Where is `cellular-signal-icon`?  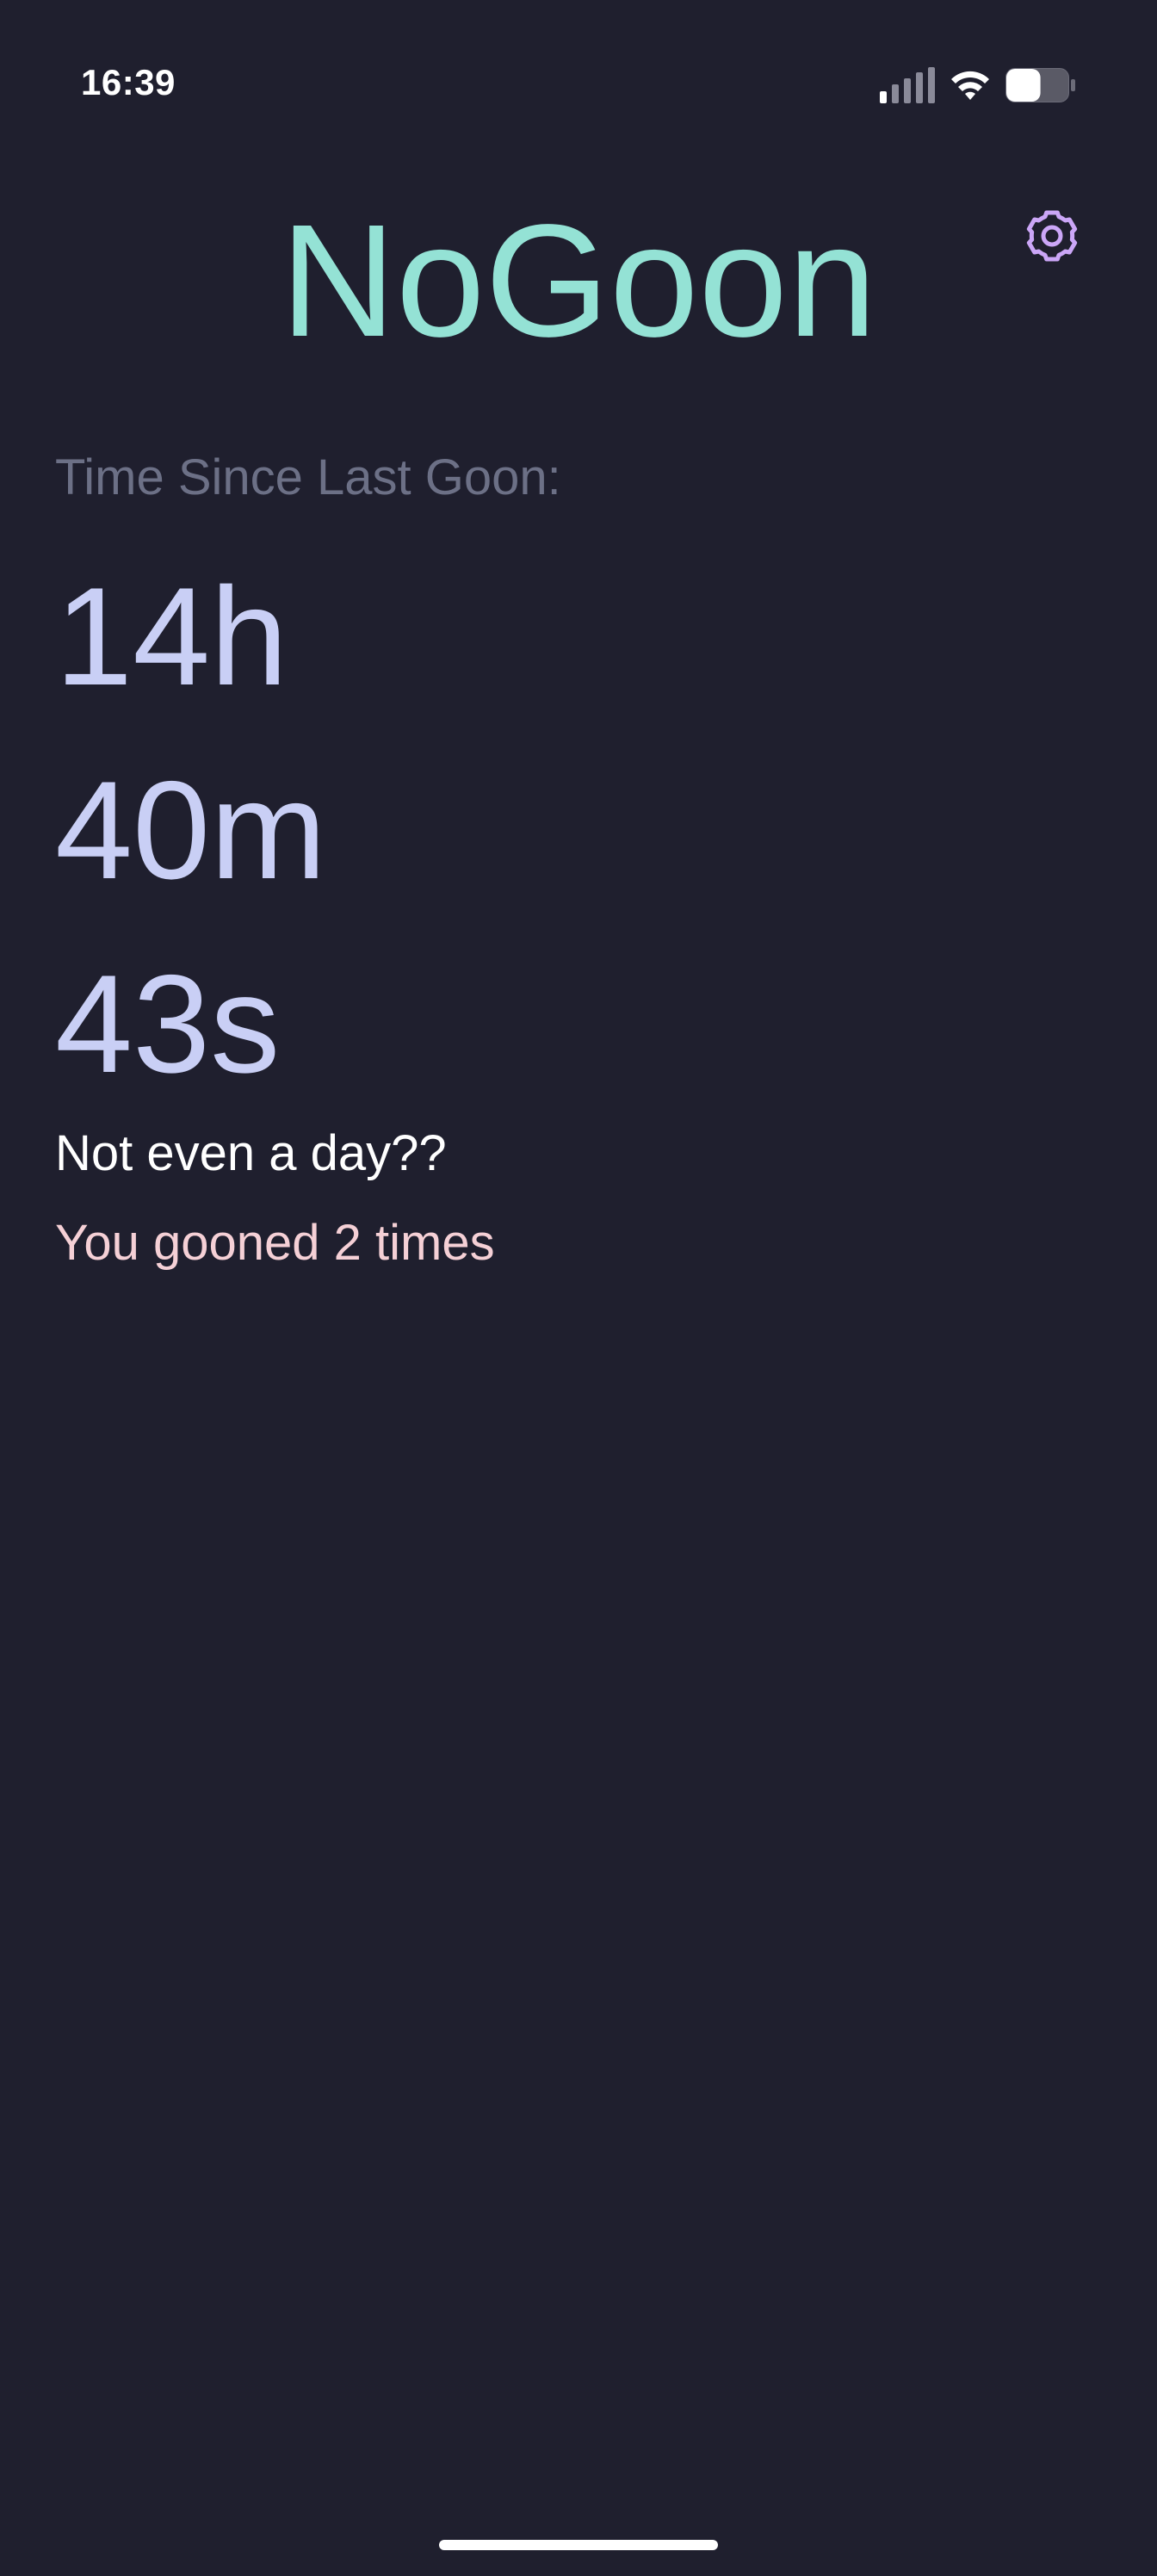
cellular-signal-icon is located at coordinates (907, 85).